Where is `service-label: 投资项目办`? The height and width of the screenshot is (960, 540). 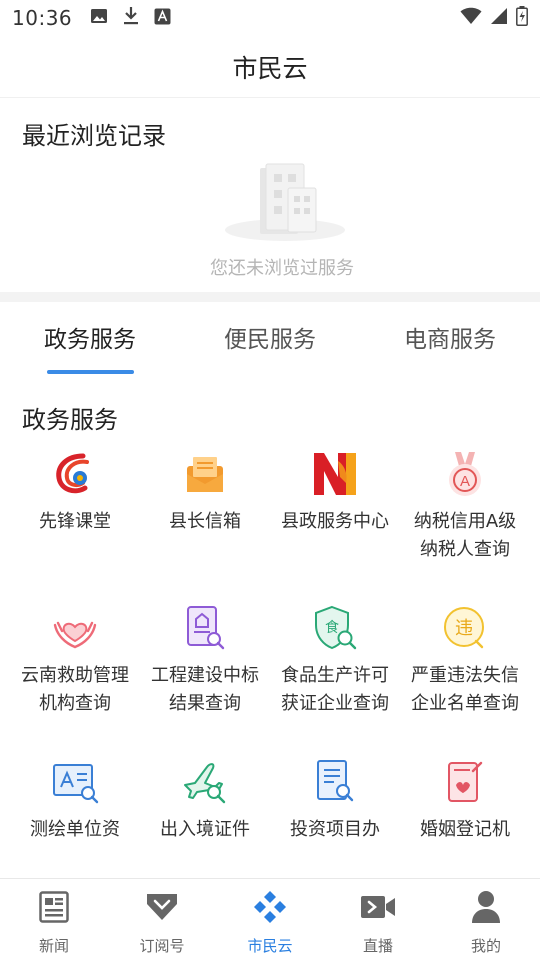
service-label: 投资项目办 is located at coordinates (335, 829).